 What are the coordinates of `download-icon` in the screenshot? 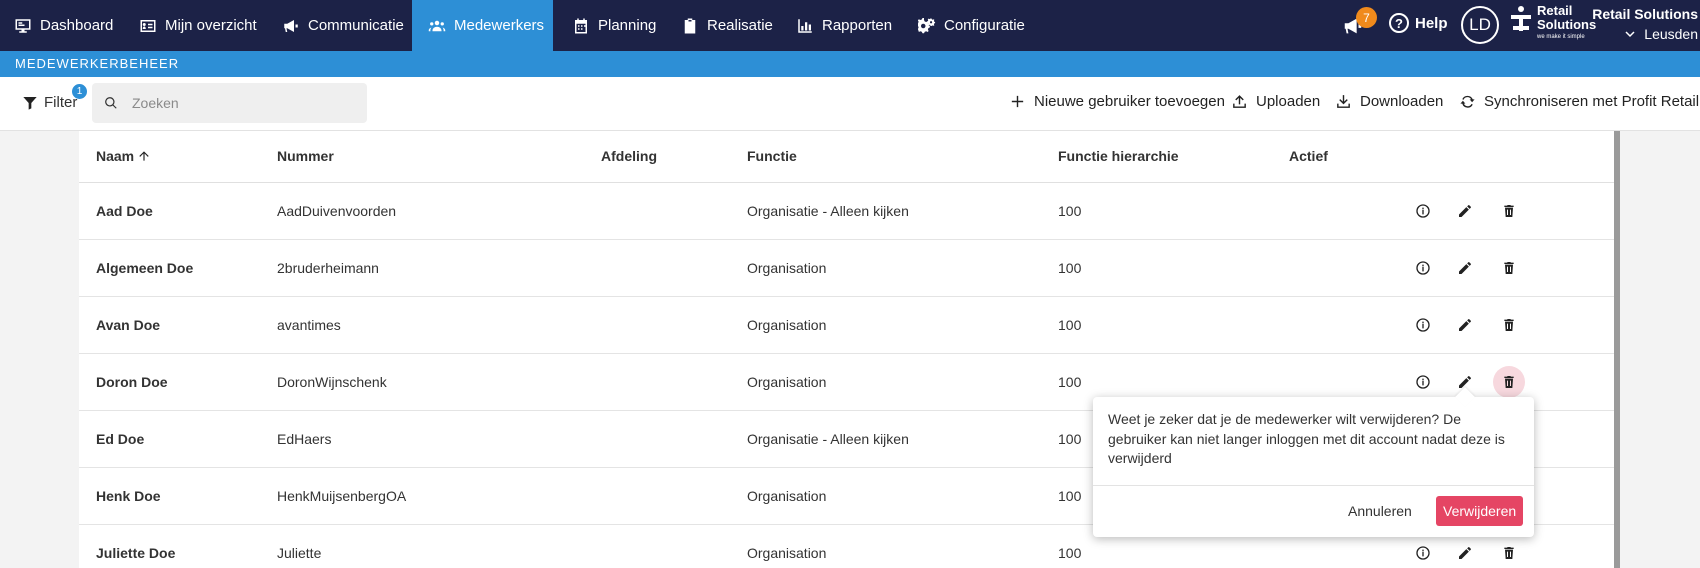 It's located at (1343, 101).